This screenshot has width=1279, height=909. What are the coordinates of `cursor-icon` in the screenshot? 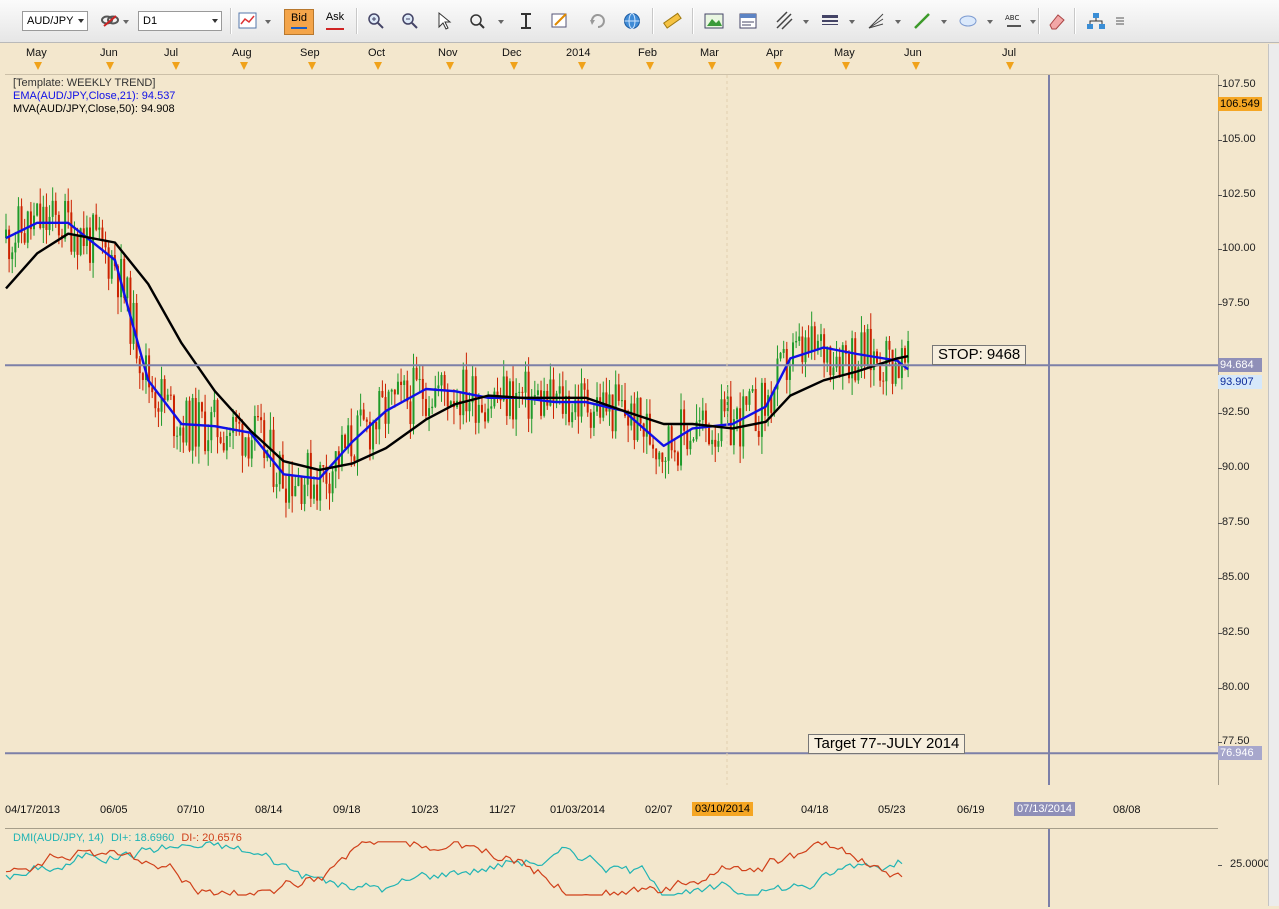 It's located at (445, 20).